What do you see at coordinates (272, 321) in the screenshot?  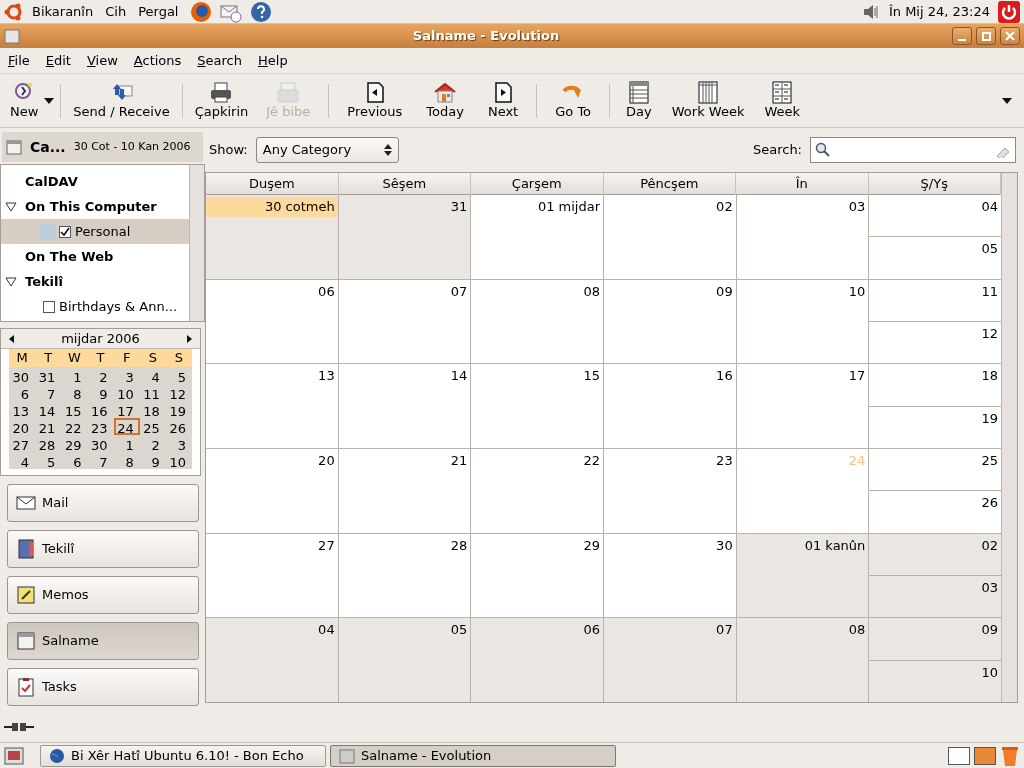 I see `day-cell: 06` at bounding box center [272, 321].